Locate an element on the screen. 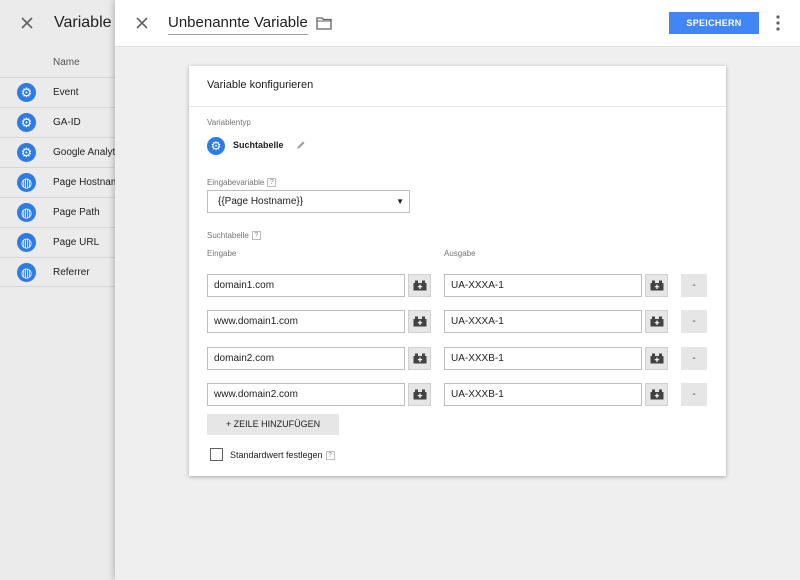 The width and height of the screenshot is (800, 580). add-row-button: + ZEILE HINZUFÜGEN is located at coordinates (273, 424).